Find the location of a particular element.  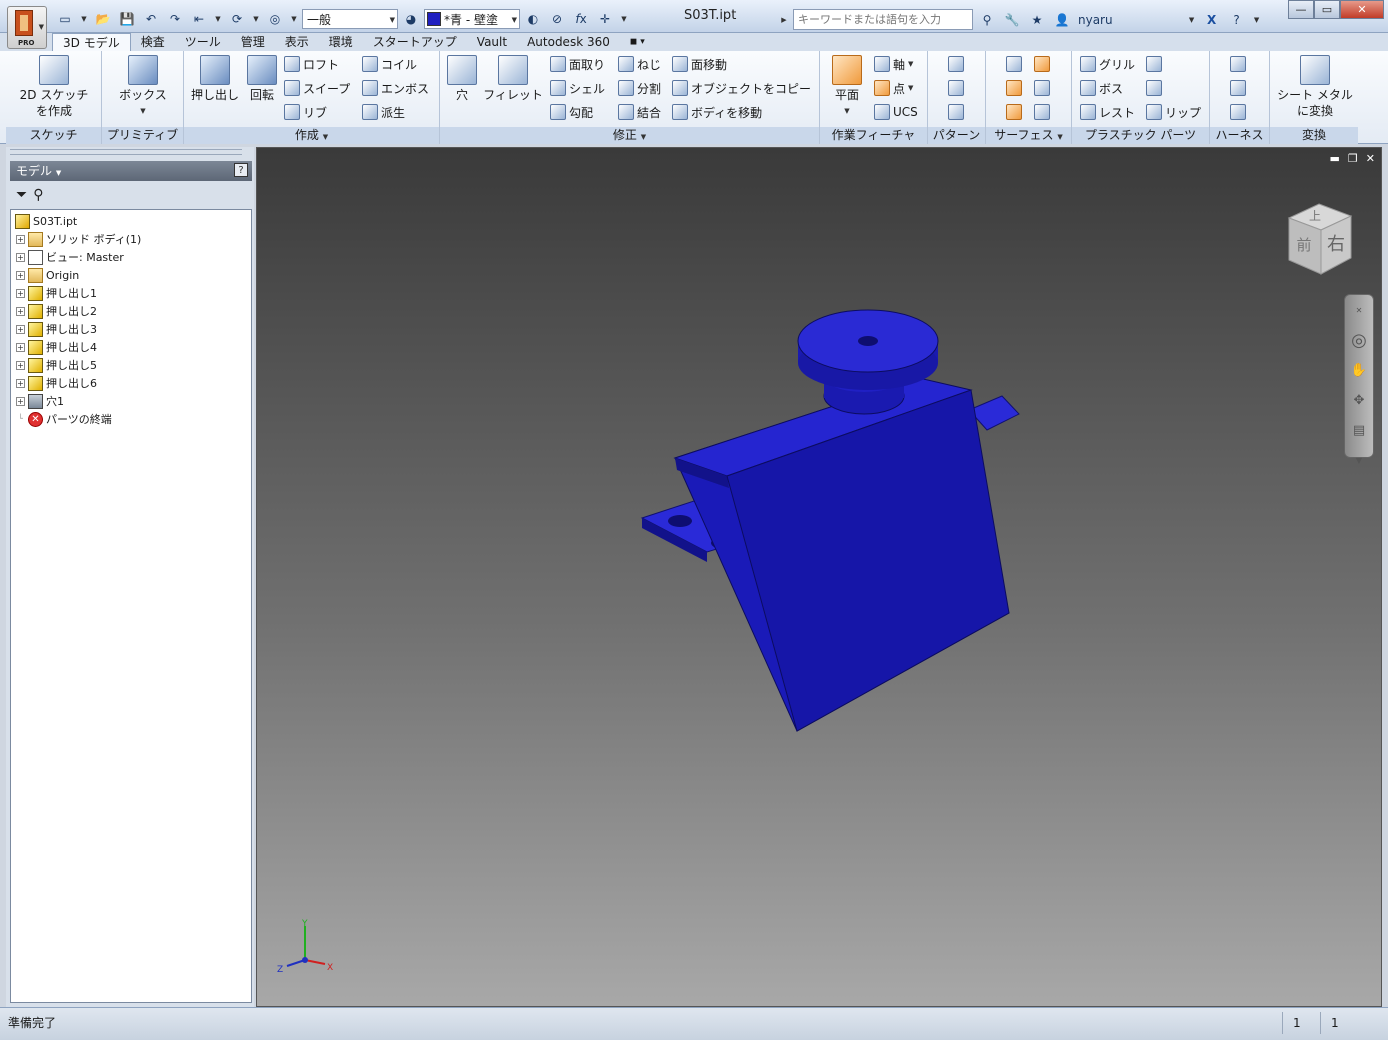

ucs-button: UCS is located at coordinates (896, 112).